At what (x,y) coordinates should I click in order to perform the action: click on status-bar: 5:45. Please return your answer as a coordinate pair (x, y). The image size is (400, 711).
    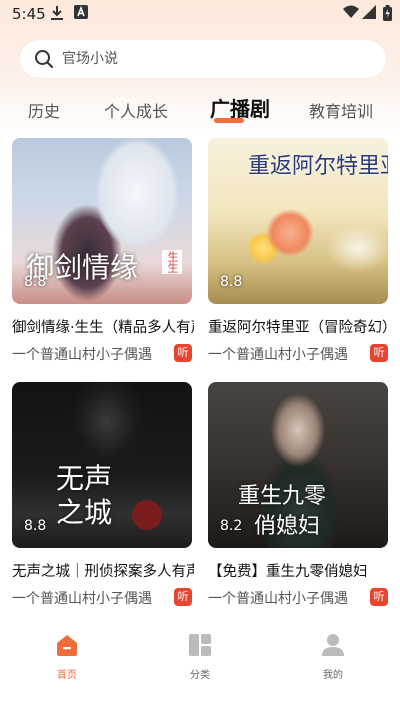
    Looking at the image, I should click on (200, 14).